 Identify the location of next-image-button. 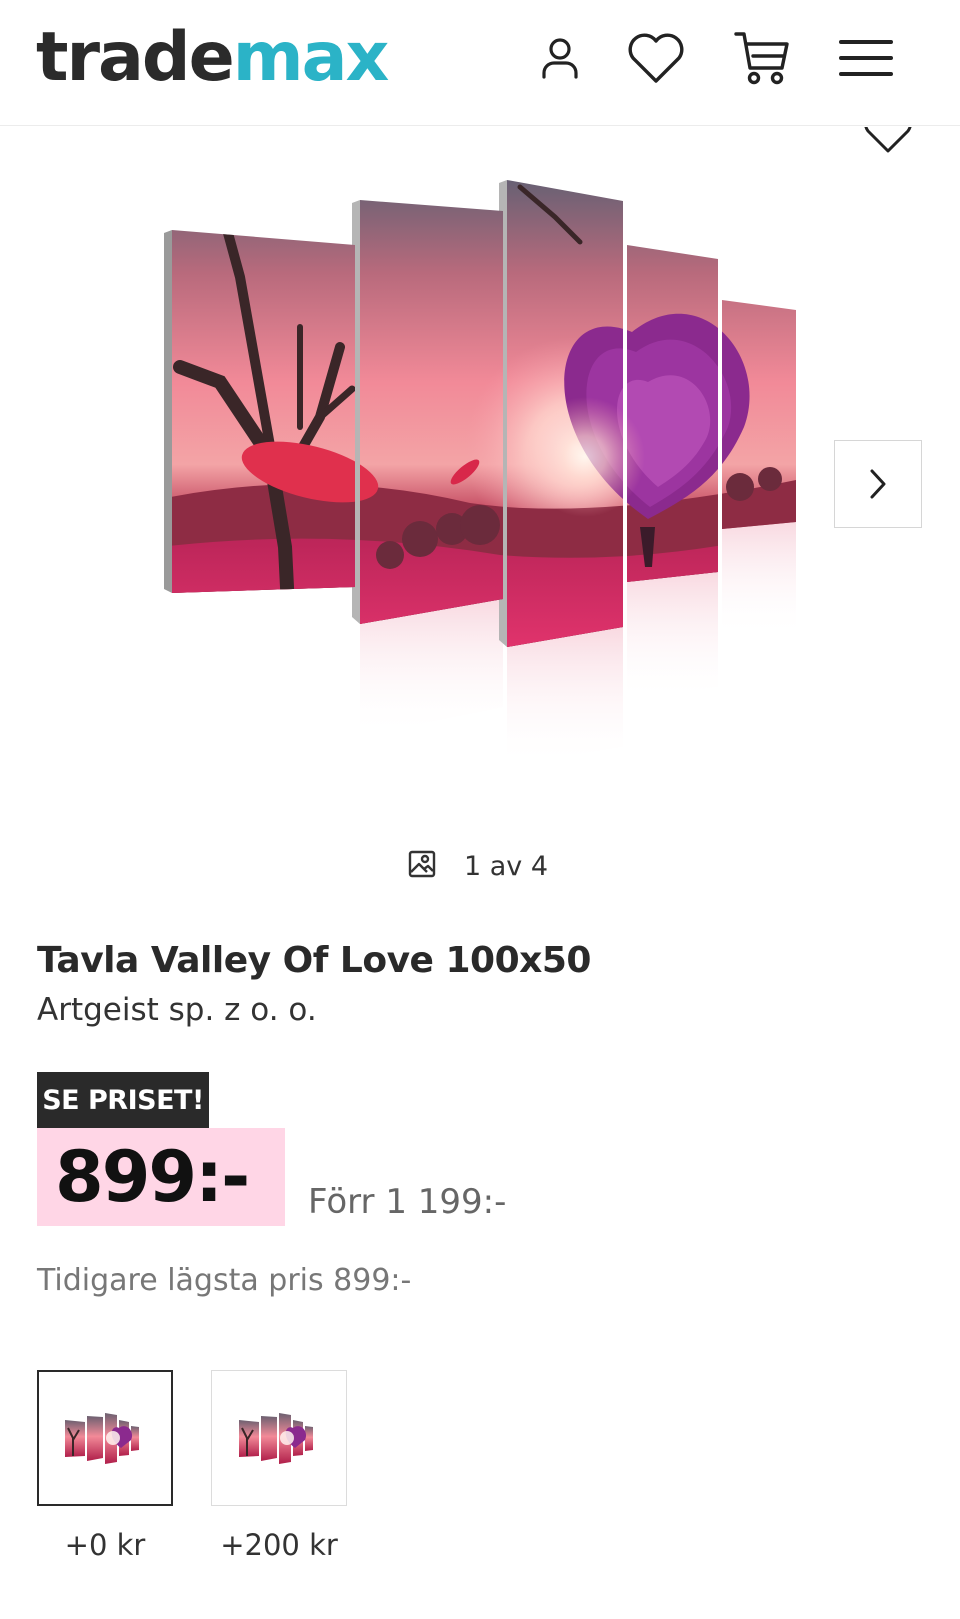
(878, 484).